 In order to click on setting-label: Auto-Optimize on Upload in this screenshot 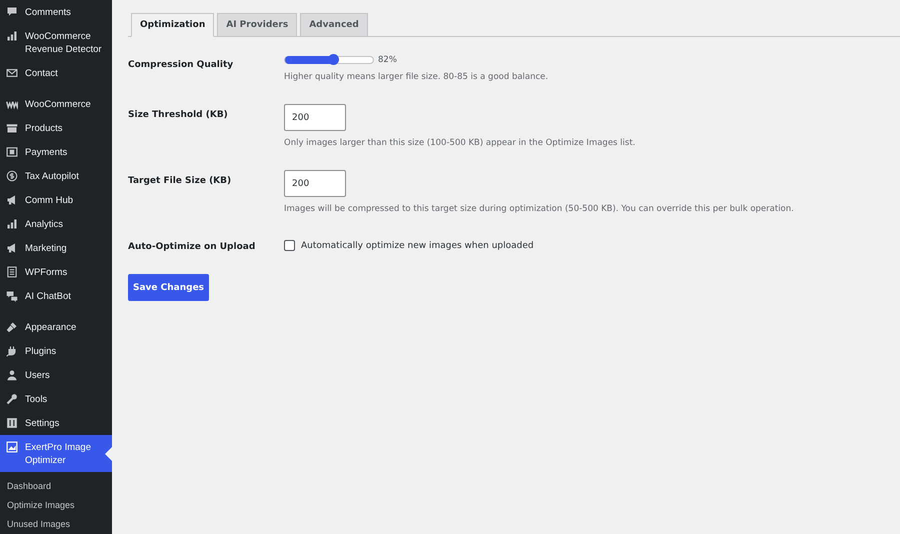, I will do `click(192, 246)`.